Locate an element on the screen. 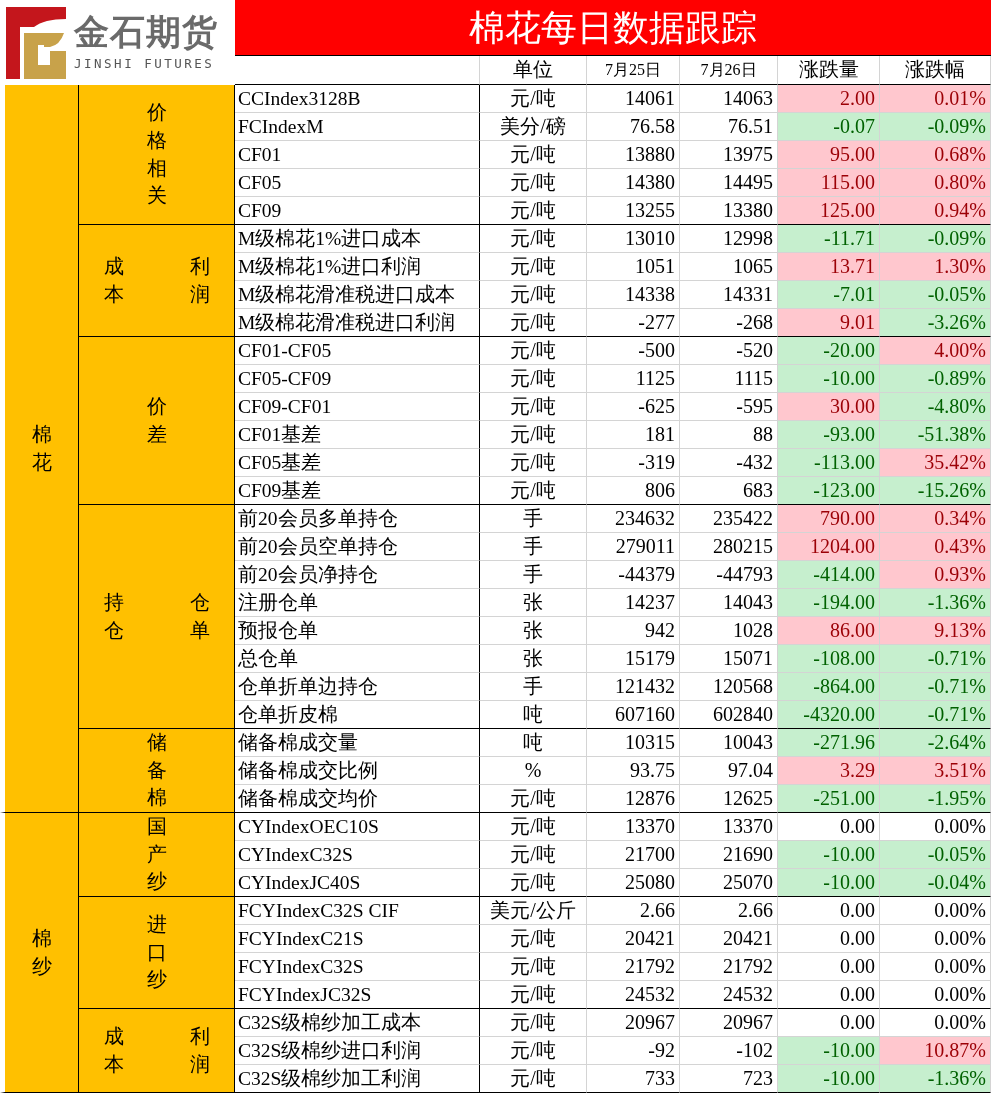 Image resolution: width=991 pixels, height=1093 pixels. value-cell: 13370 is located at coordinates (729, 827).